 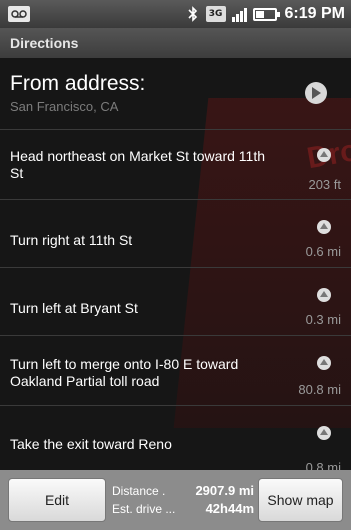 What do you see at coordinates (175, 302) in the screenshot?
I see `direction-step-row: Turn left at Bryant St 0.3 mi` at bounding box center [175, 302].